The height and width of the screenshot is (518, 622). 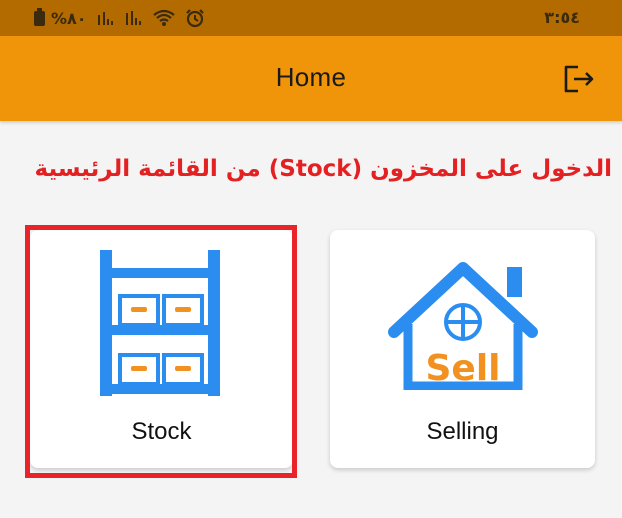 I want to click on logout-icon, so click(x=579, y=79).